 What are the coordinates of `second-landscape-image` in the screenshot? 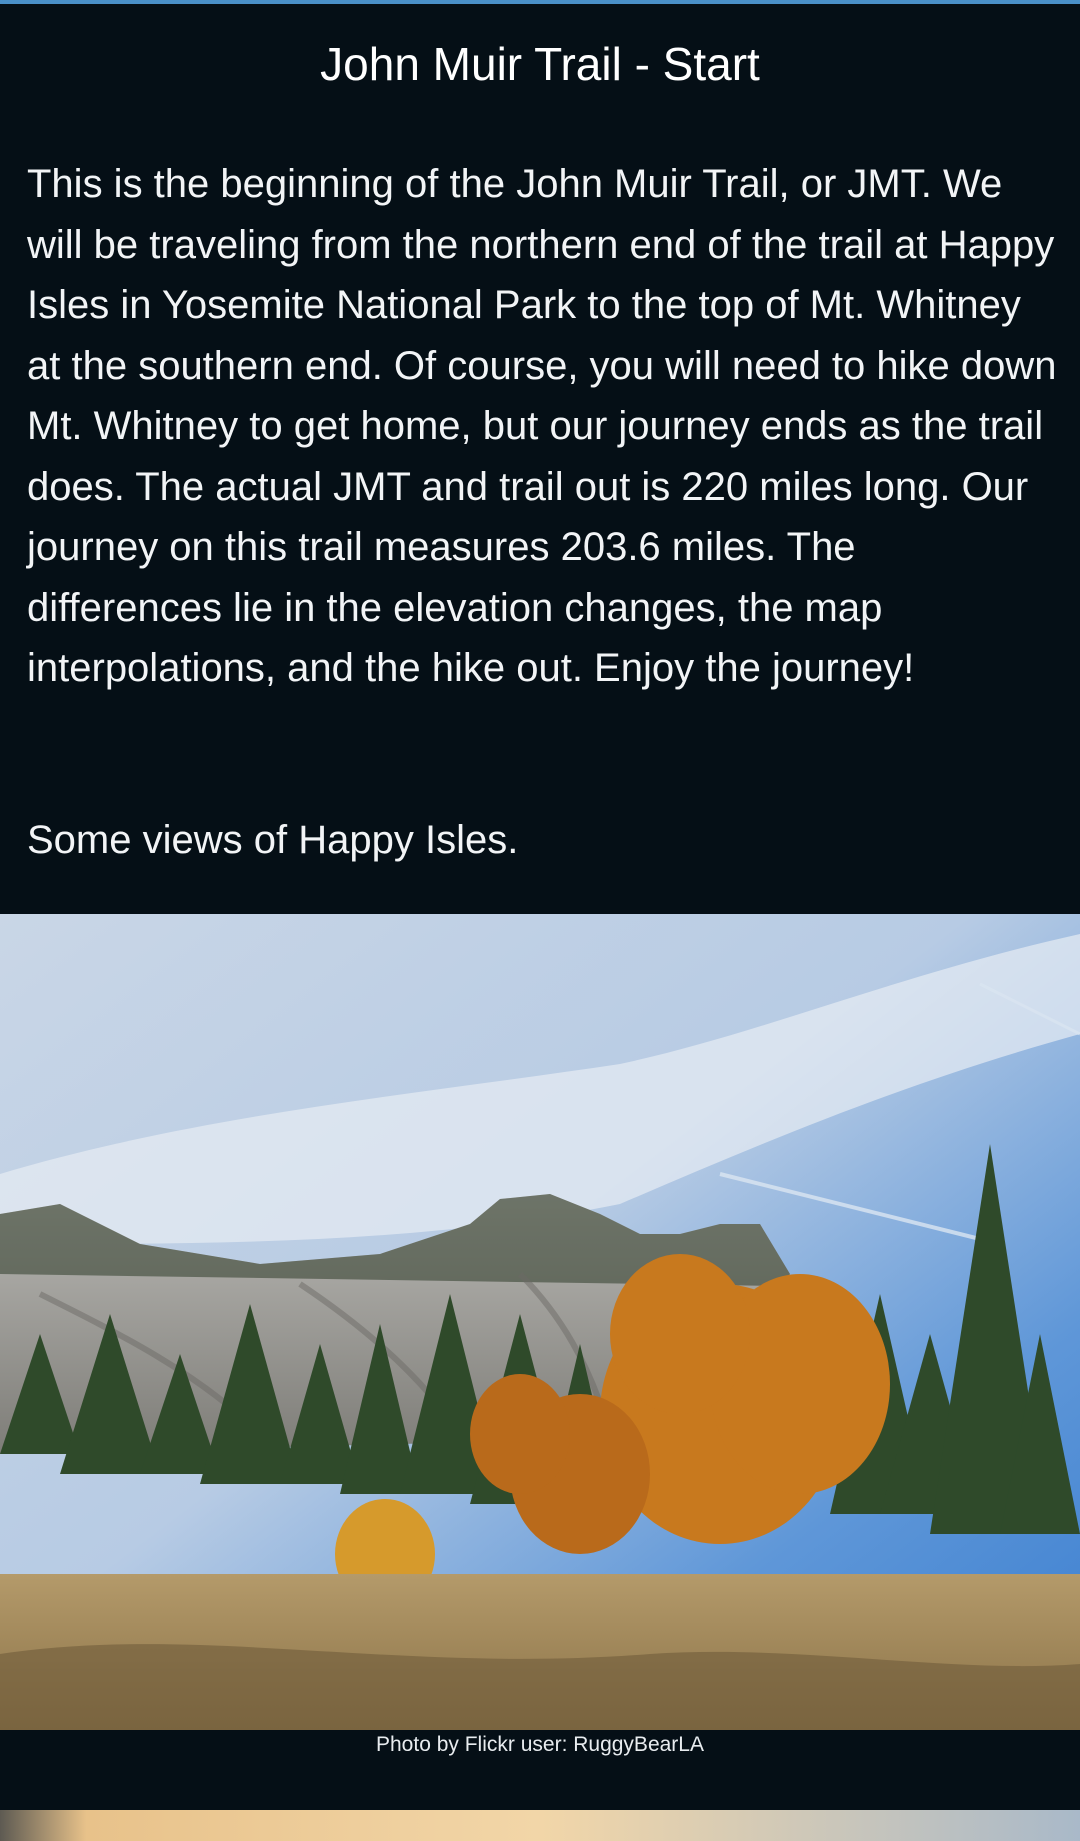 It's located at (540, 1825).